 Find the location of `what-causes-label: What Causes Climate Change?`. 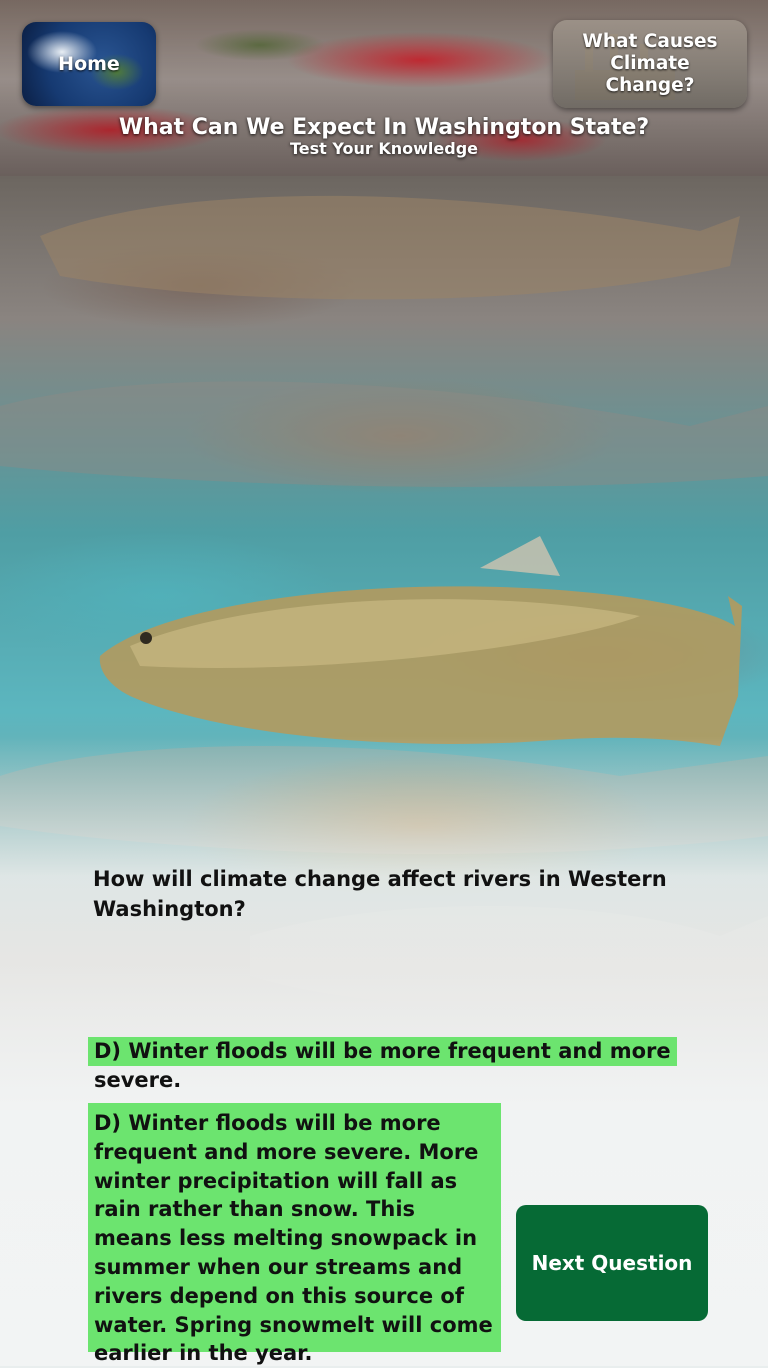

what-causes-label: What Causes Climate Change? is located at coordinates (650, 63).